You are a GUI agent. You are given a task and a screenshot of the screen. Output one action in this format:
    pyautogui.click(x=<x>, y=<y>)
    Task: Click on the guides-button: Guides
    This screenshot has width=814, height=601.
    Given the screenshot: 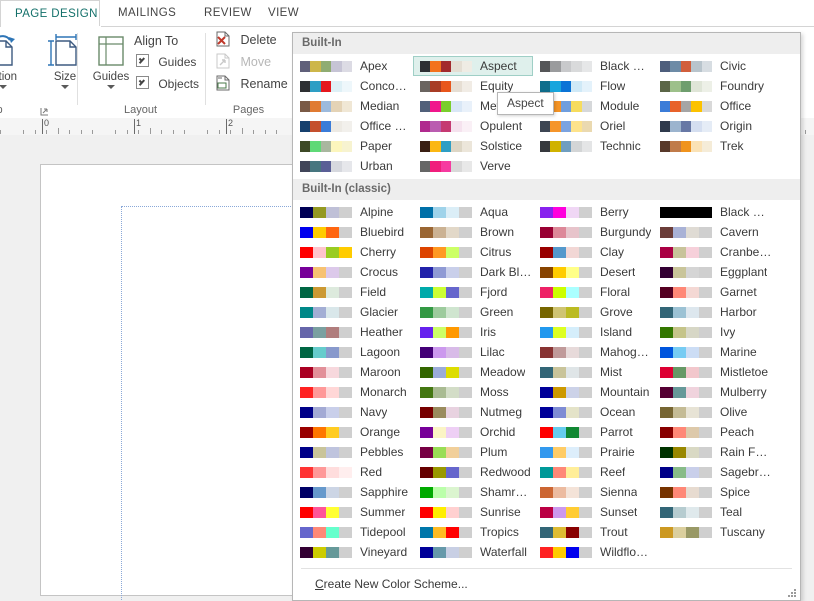 What is the action you would take?
    pyautogui.click(x=111, y=60)
    